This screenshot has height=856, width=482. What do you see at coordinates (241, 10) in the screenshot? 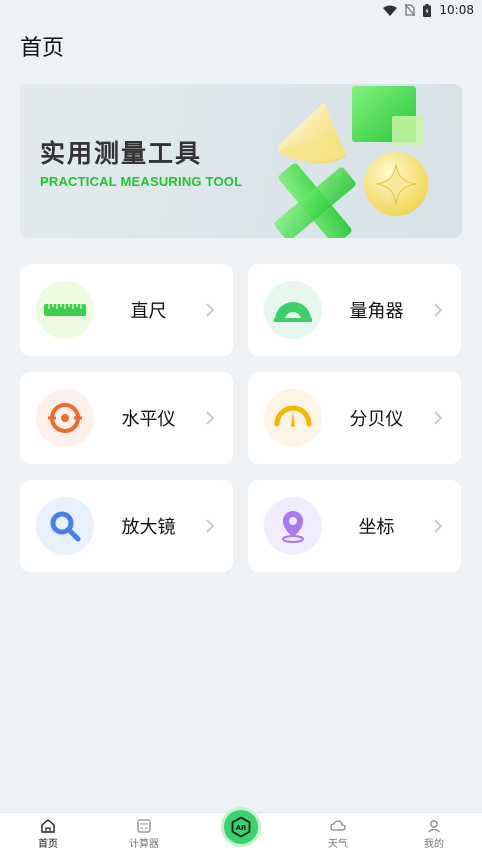
I see `status-bar: 10:08` at bounding box center [241, 10].